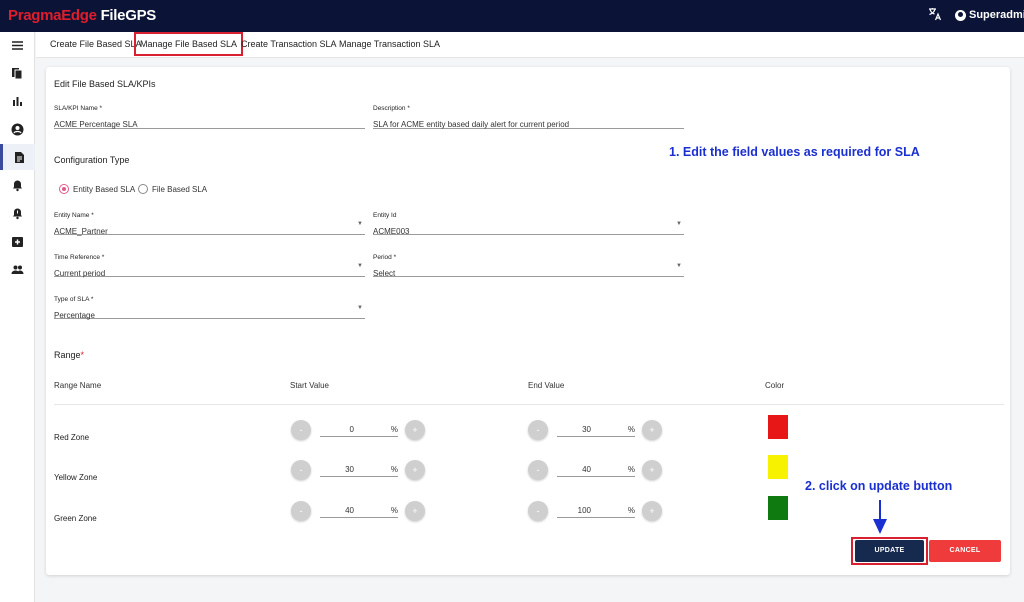  I want to click on down-arrow-icon, so click(880, 517).